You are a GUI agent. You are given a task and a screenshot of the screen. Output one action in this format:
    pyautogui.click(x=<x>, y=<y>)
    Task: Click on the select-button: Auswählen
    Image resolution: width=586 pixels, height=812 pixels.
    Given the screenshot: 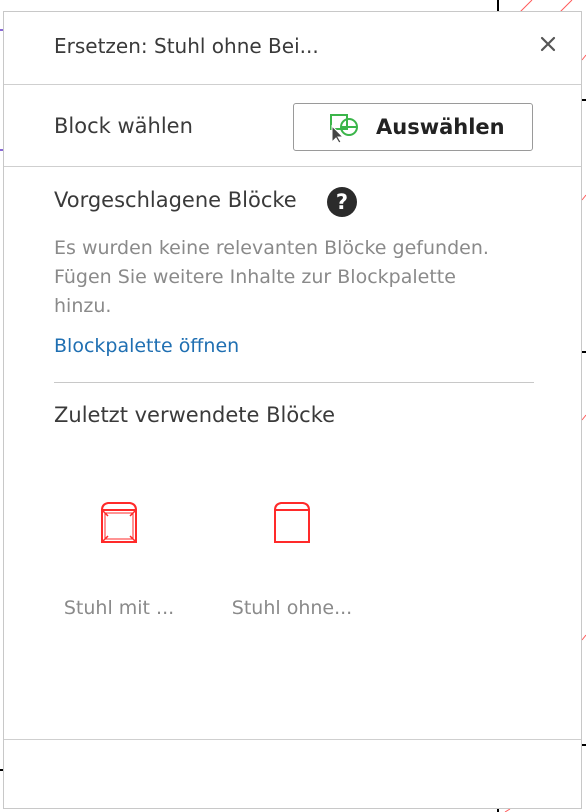 What is the action you would take?
    pyautogui.click(x=413, y=127)
    